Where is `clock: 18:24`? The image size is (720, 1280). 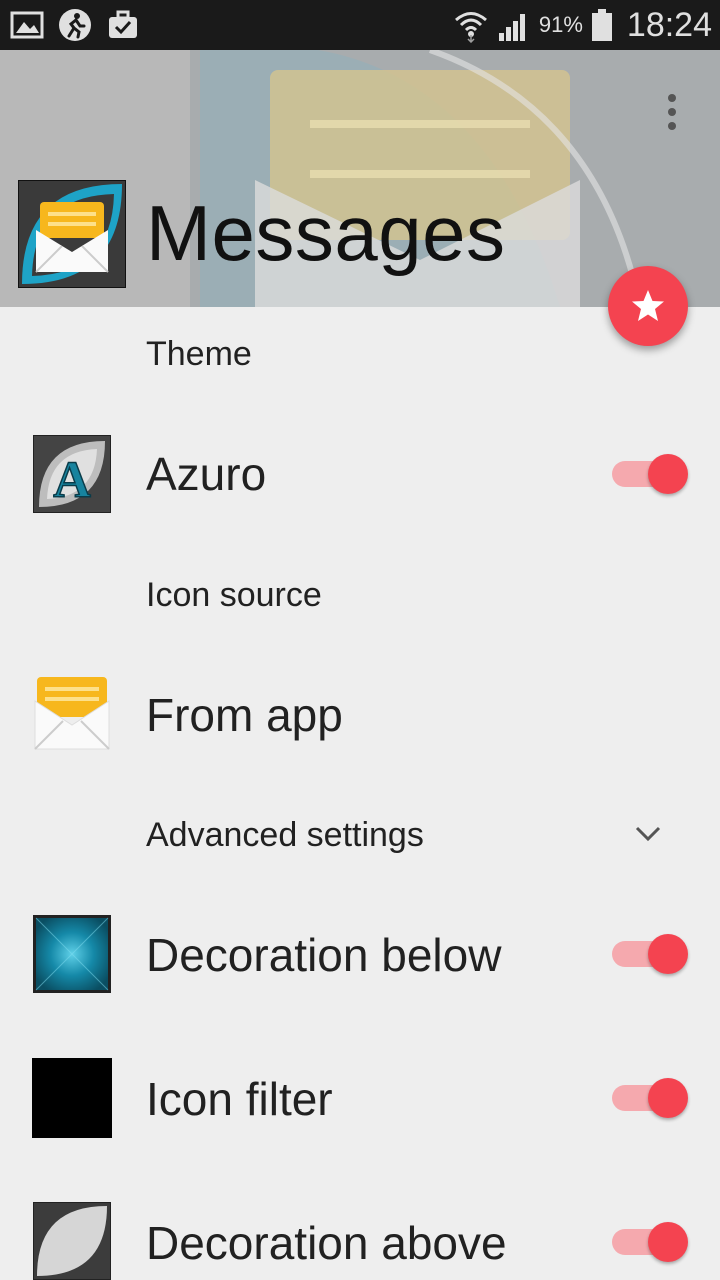 clock: 18:24 is located at coordinates (669, 24).